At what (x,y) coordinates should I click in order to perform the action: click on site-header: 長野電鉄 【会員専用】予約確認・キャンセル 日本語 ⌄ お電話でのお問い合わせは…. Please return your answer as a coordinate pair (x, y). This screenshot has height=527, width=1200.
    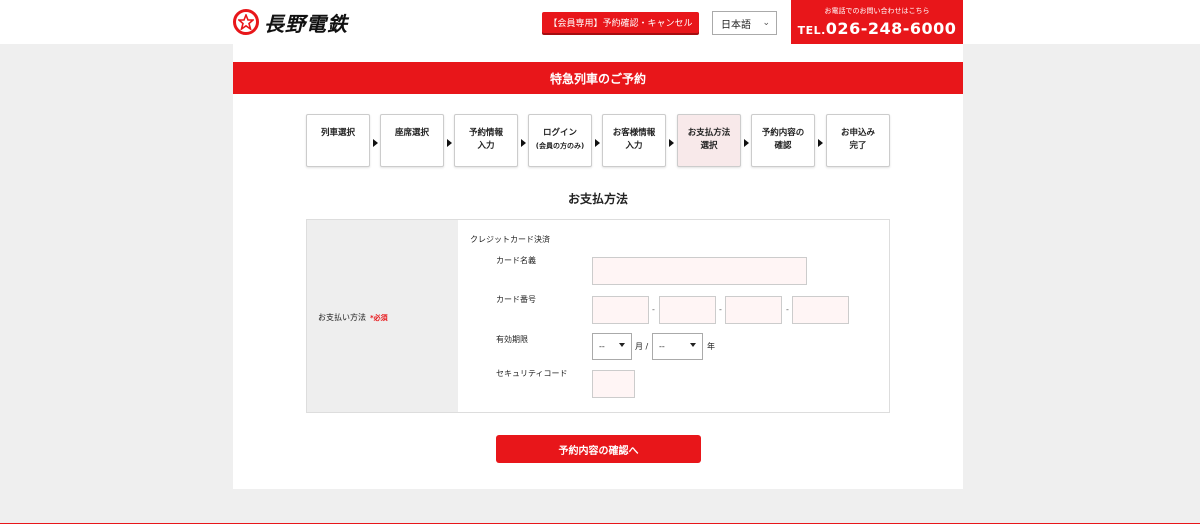
    Looking at the image, I should click on (600, 22).